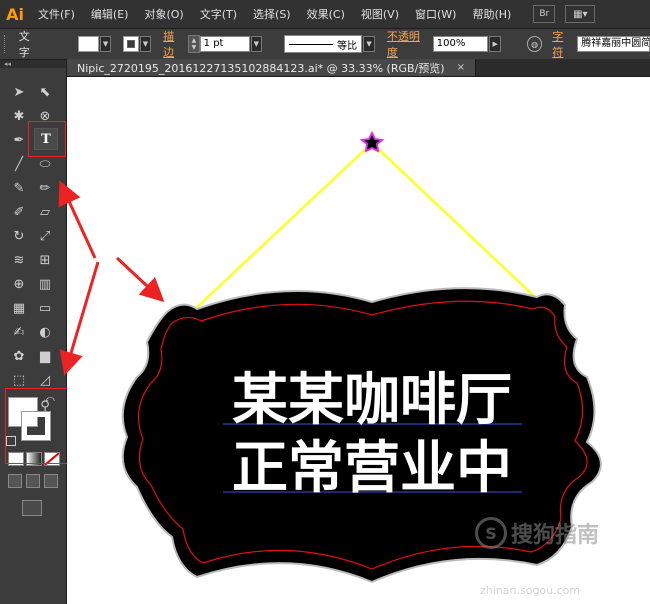  What do you see at coordinates (555, 535) in the screenshot?
I see `watermark-brand: 搜狗指南` at bounding box center [555, 535].